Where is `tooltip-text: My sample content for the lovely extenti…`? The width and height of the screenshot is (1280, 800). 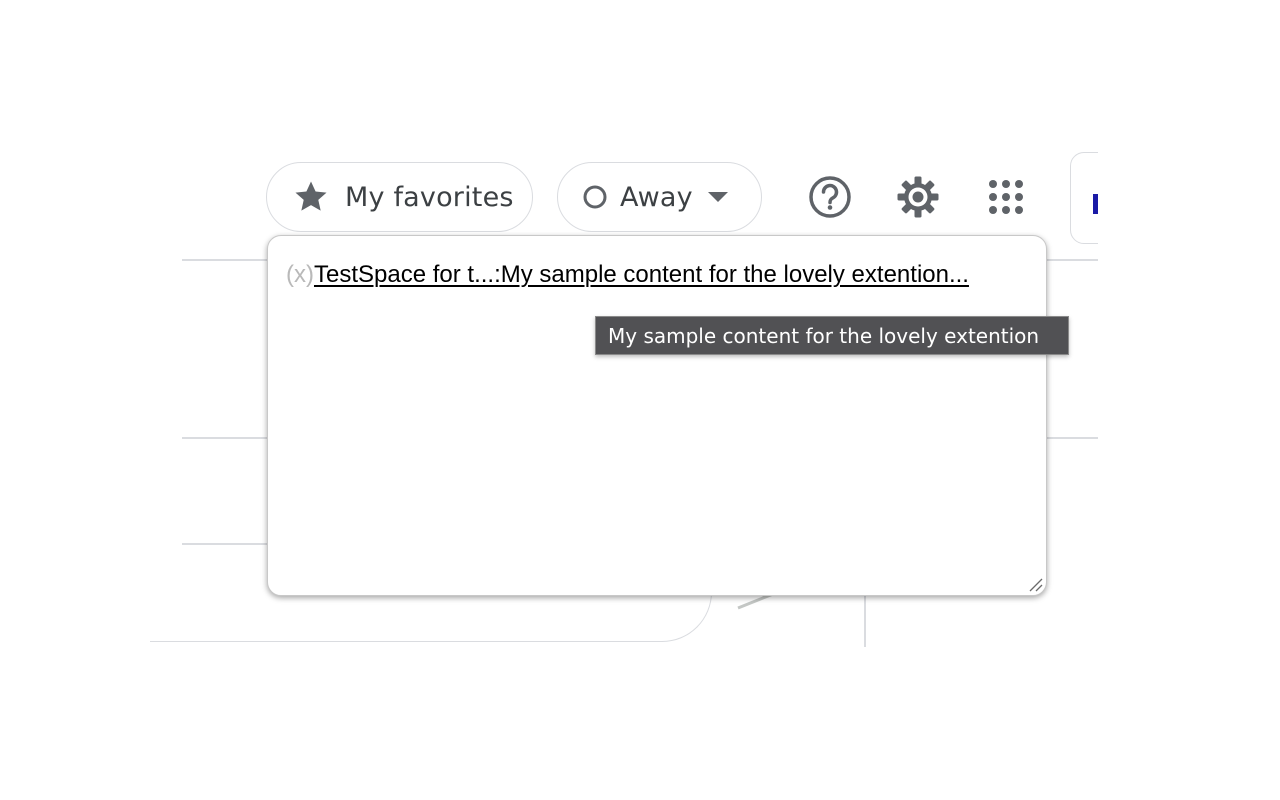 tooltip-text: My sample content for the lovely extenti… is located at coordinates (824, 335).